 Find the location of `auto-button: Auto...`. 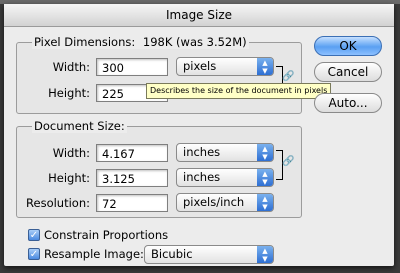

auto-button: Auto... is located at coordinates (348, 103).